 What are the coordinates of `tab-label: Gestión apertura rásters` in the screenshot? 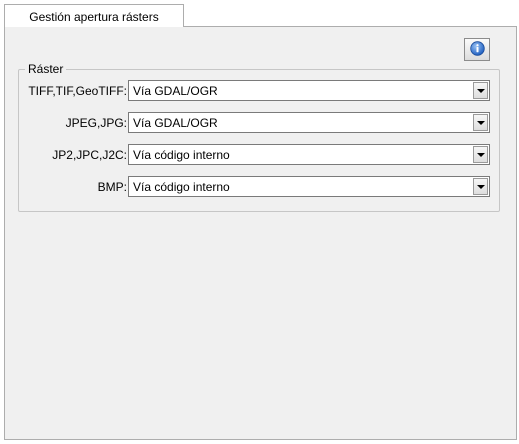 It's located at (94, 17).